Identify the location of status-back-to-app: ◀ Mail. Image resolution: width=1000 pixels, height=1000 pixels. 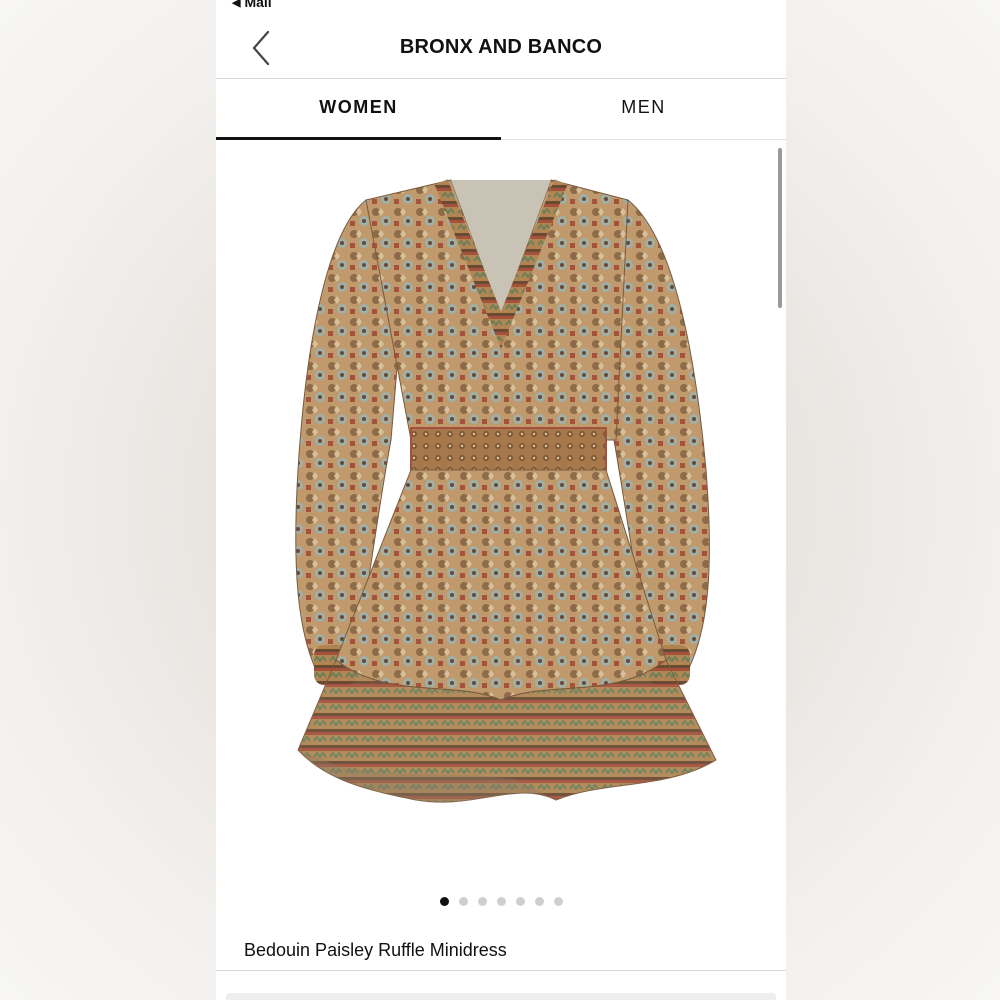
(252, 5).